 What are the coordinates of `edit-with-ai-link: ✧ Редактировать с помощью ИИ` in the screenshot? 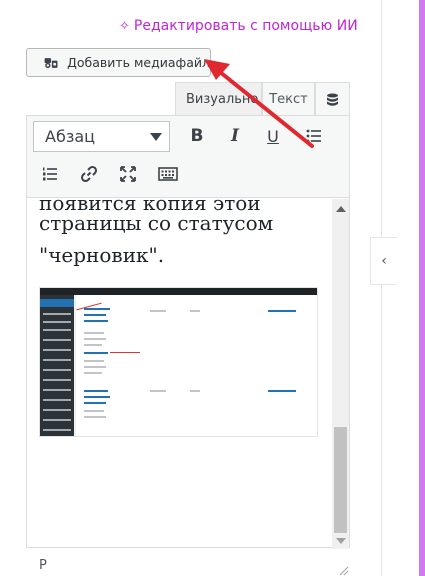 It's located at (238, 26).